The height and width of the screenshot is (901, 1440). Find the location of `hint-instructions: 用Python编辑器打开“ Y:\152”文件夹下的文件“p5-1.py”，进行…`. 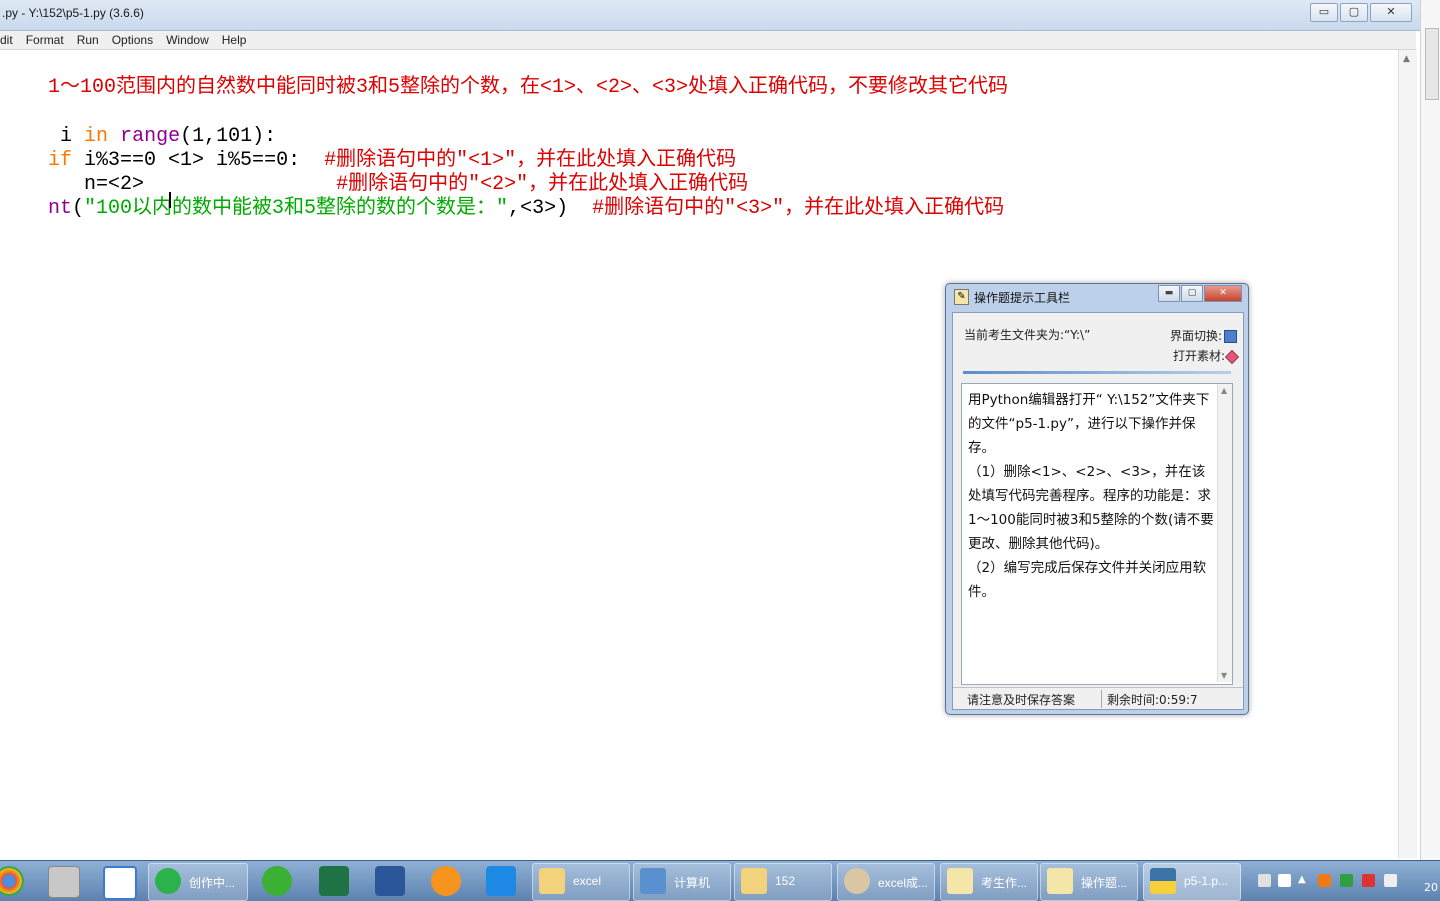

hint-instructions: 用Python编辑器打开“ Y:\152”文件夹下的文件“p5-1.py”，进行… is located at coordinates (1091, 496).